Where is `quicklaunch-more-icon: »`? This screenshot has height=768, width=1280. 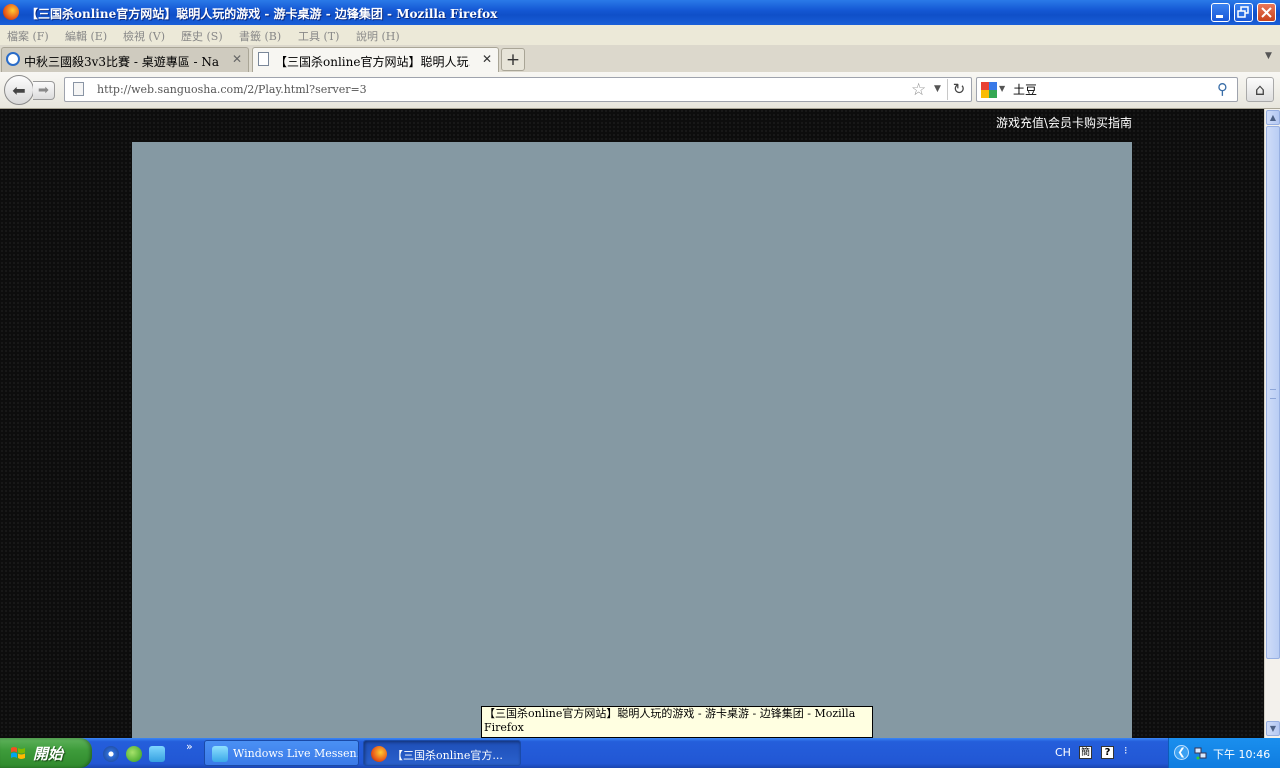
quicklaunch-more-icon: » is located at coordinates (189, 746).